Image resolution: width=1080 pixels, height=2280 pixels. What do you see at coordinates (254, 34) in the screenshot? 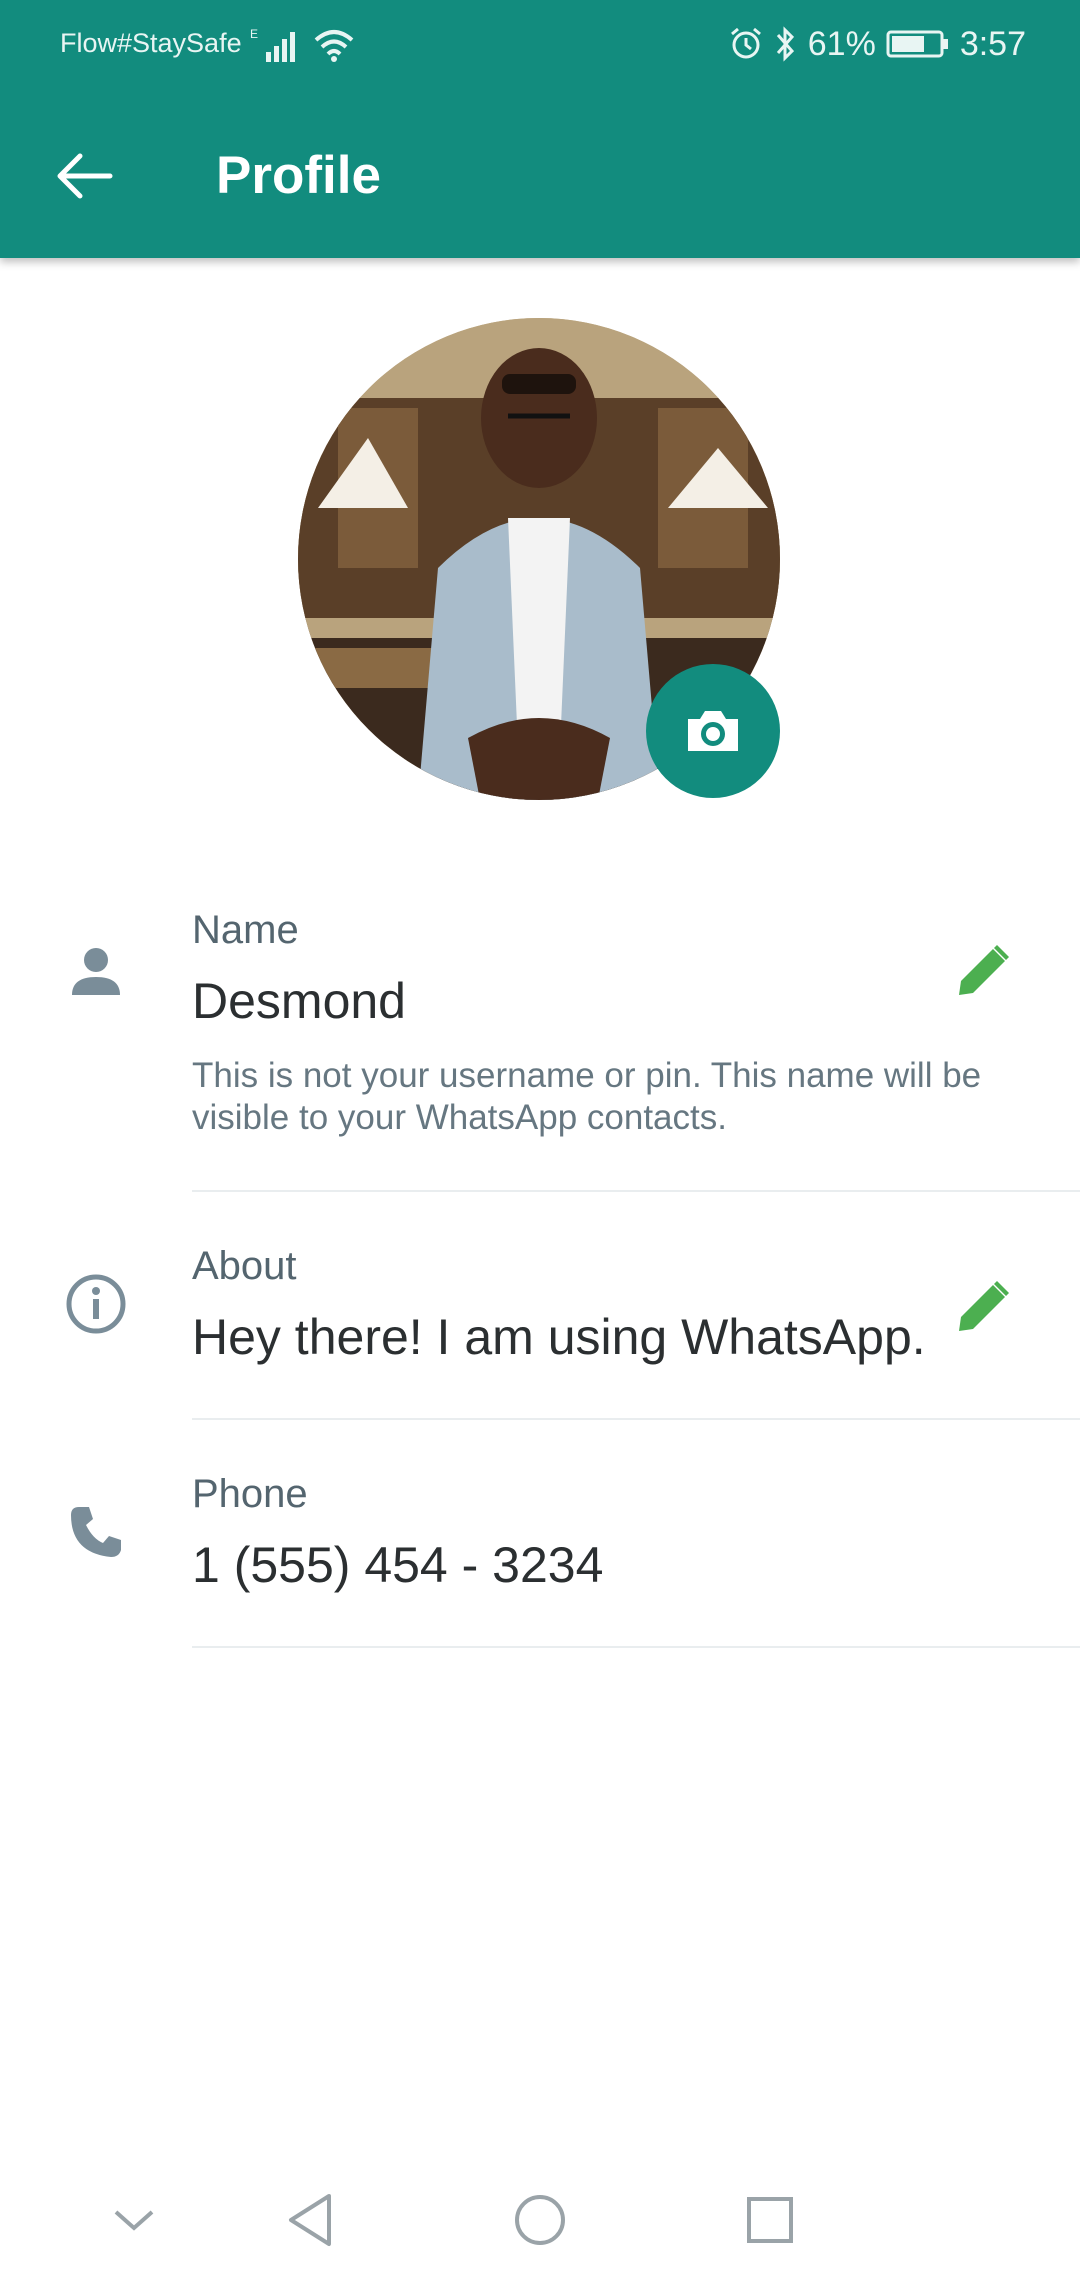
I see `svg-text: E` at bounding box center [254, 34].